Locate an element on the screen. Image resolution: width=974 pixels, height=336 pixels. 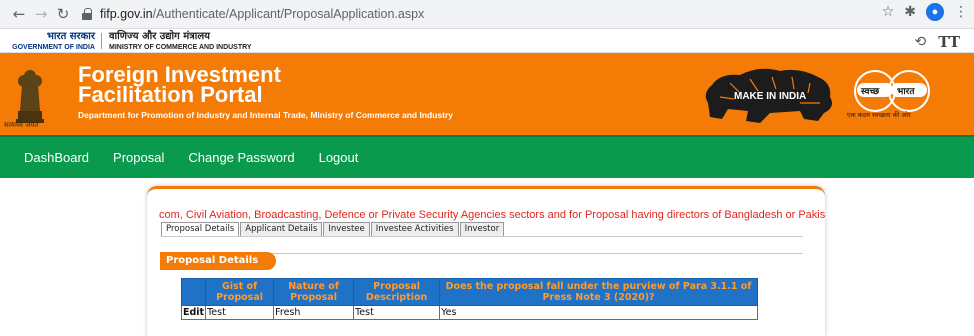
url-host: fifp.gov.in is located at coordinates (126, 14).